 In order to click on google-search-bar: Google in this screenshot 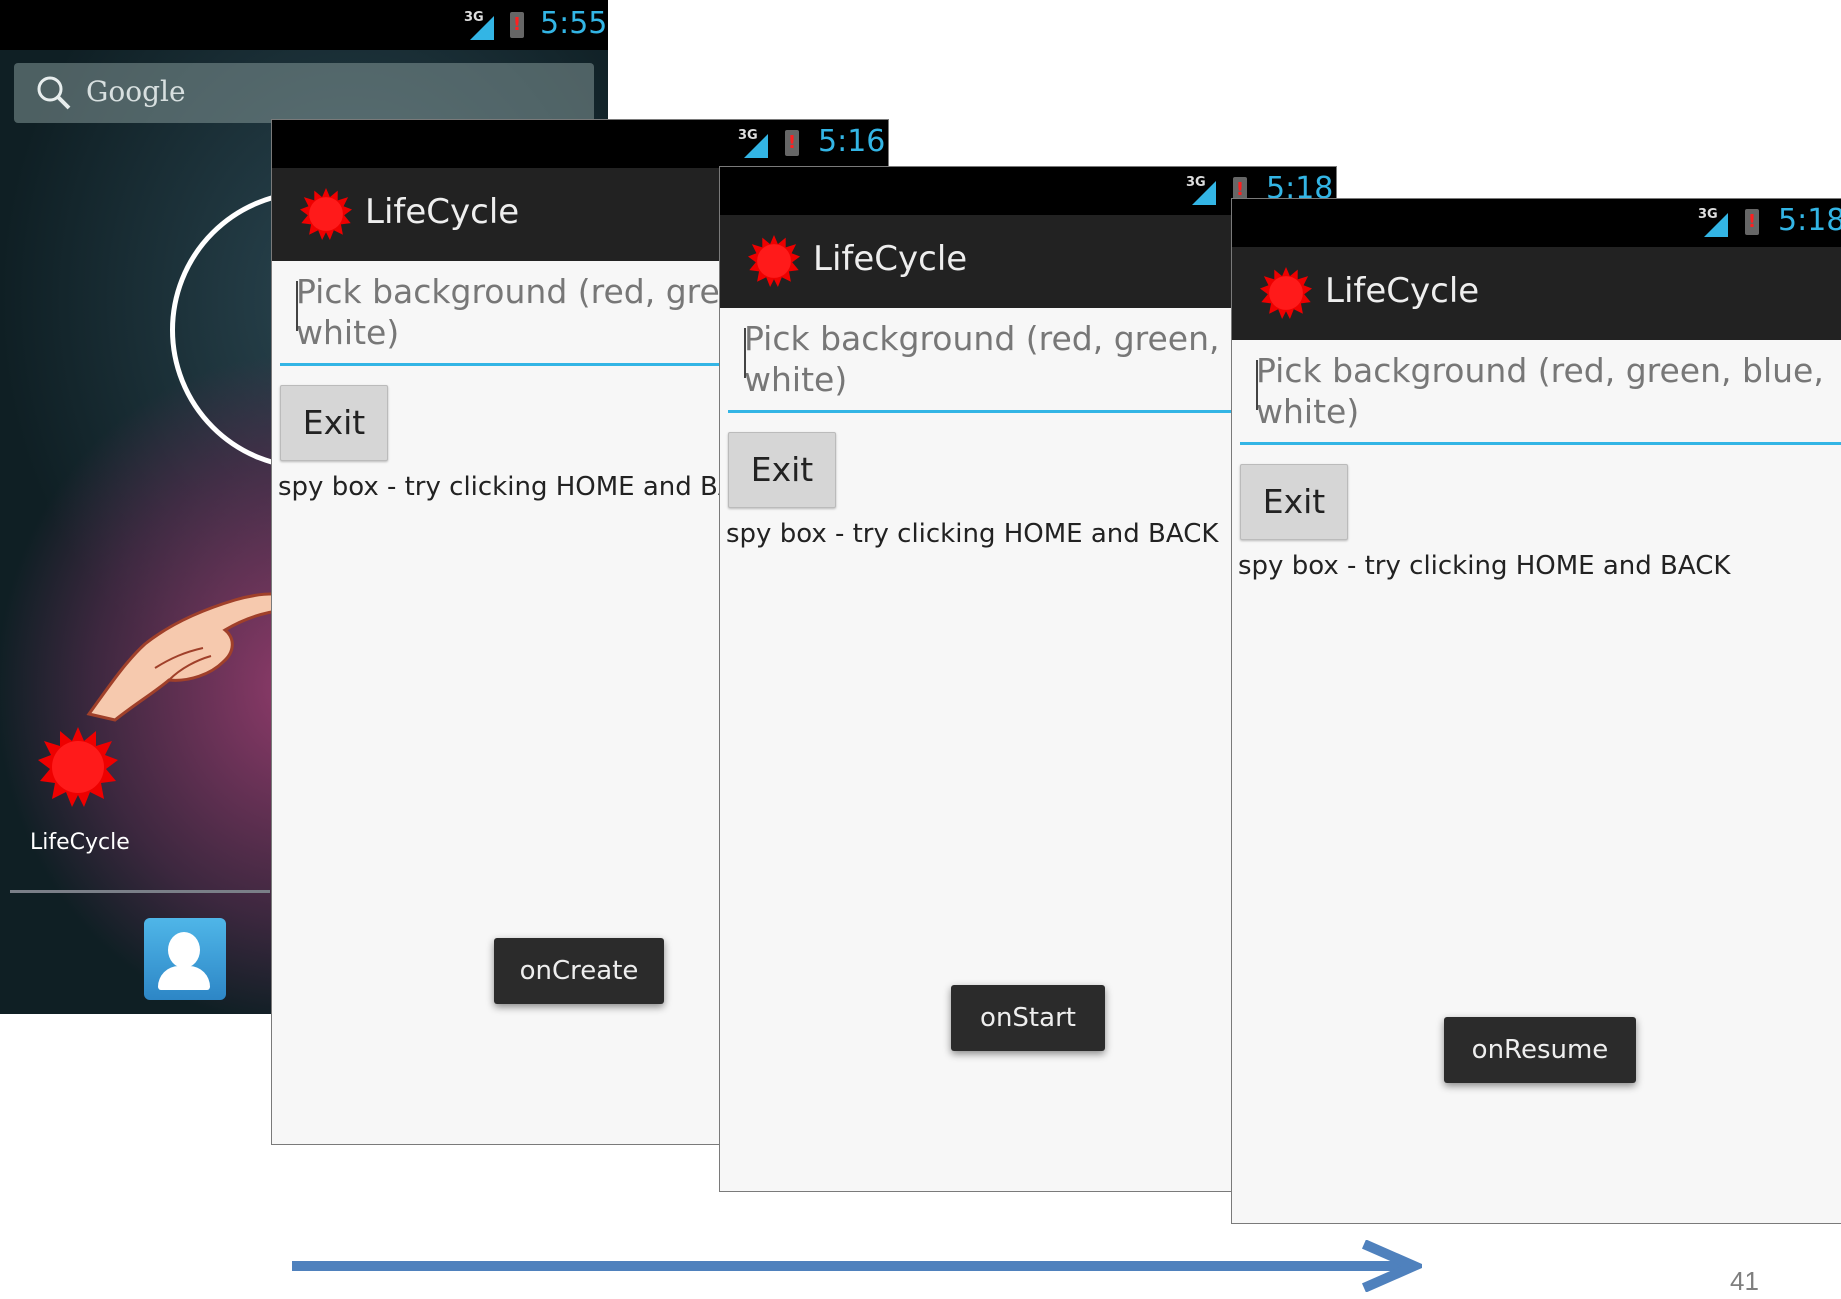, I will do `click(304, 93)`.